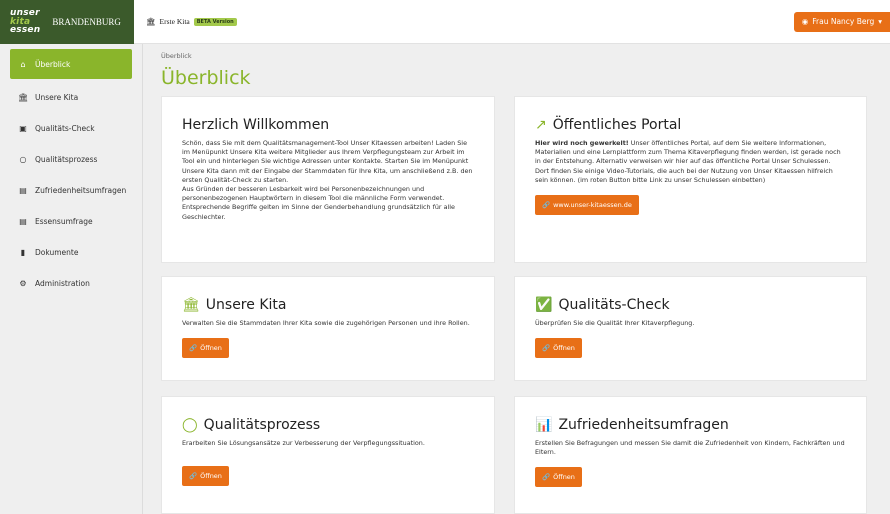 This screenshot has height=514, width=890. I want to click on open-check-button: 🔗 Öffnen, so click(558, 348).